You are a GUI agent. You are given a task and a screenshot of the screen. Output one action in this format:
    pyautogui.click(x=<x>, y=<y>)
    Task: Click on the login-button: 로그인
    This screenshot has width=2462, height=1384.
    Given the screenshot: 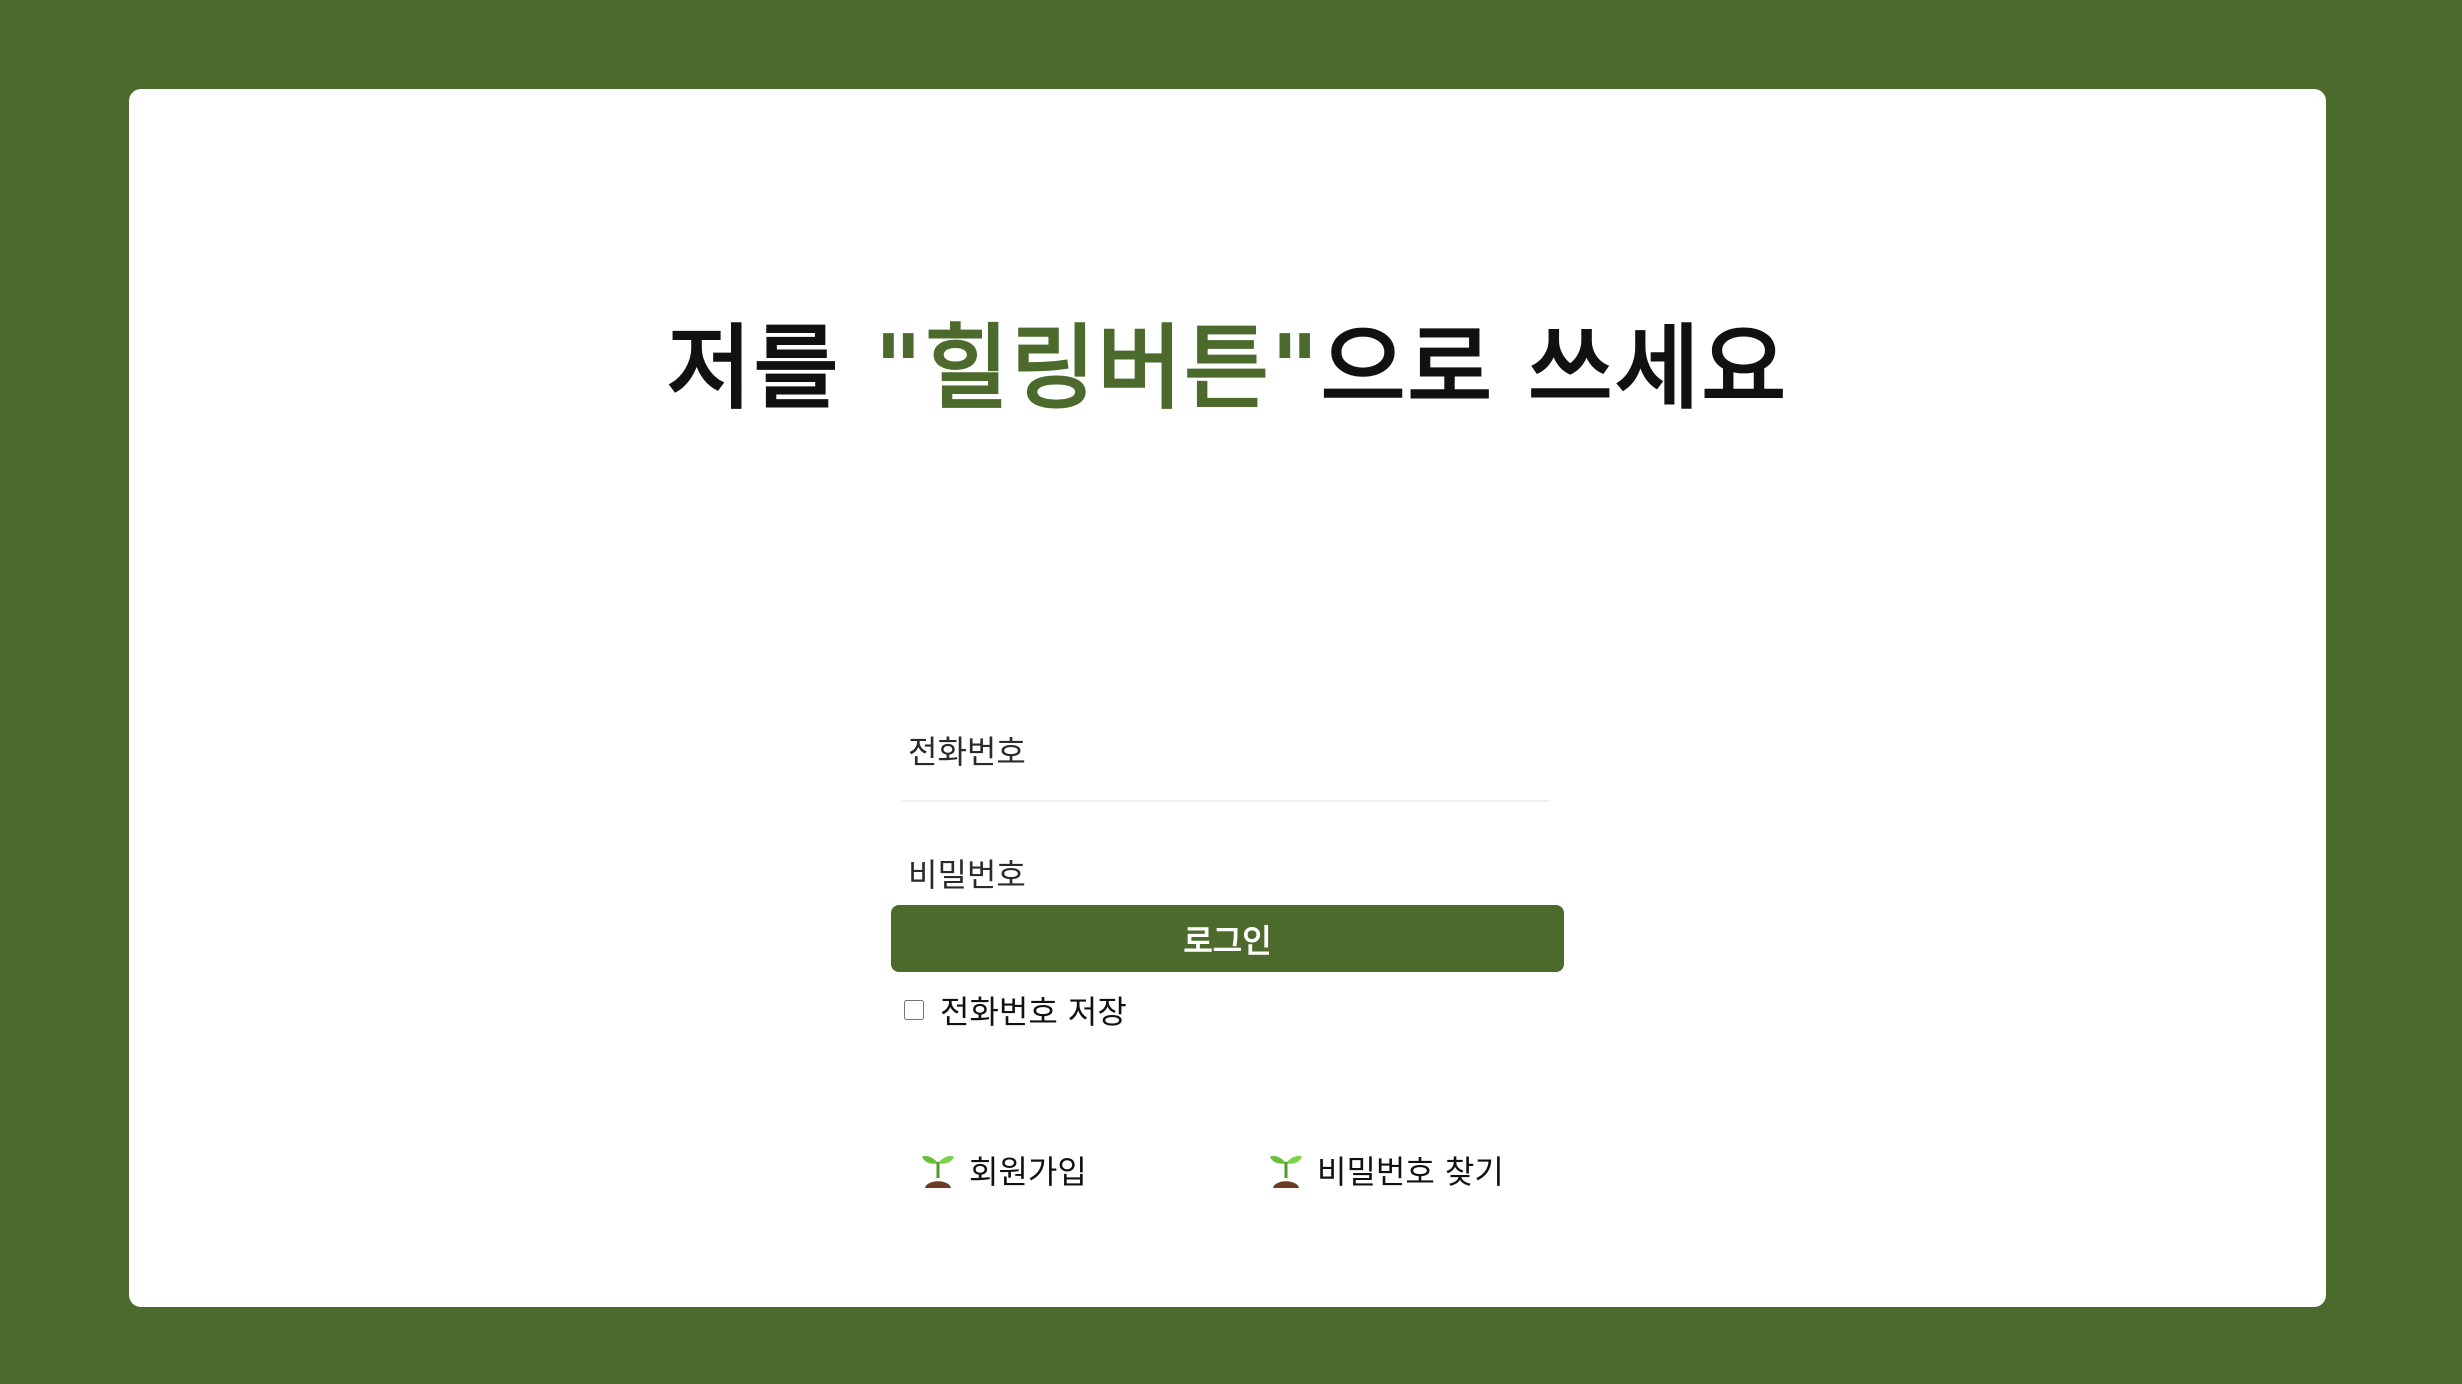 What is the action you would take?
    pyautogui.click(x=1227, y=938)
    